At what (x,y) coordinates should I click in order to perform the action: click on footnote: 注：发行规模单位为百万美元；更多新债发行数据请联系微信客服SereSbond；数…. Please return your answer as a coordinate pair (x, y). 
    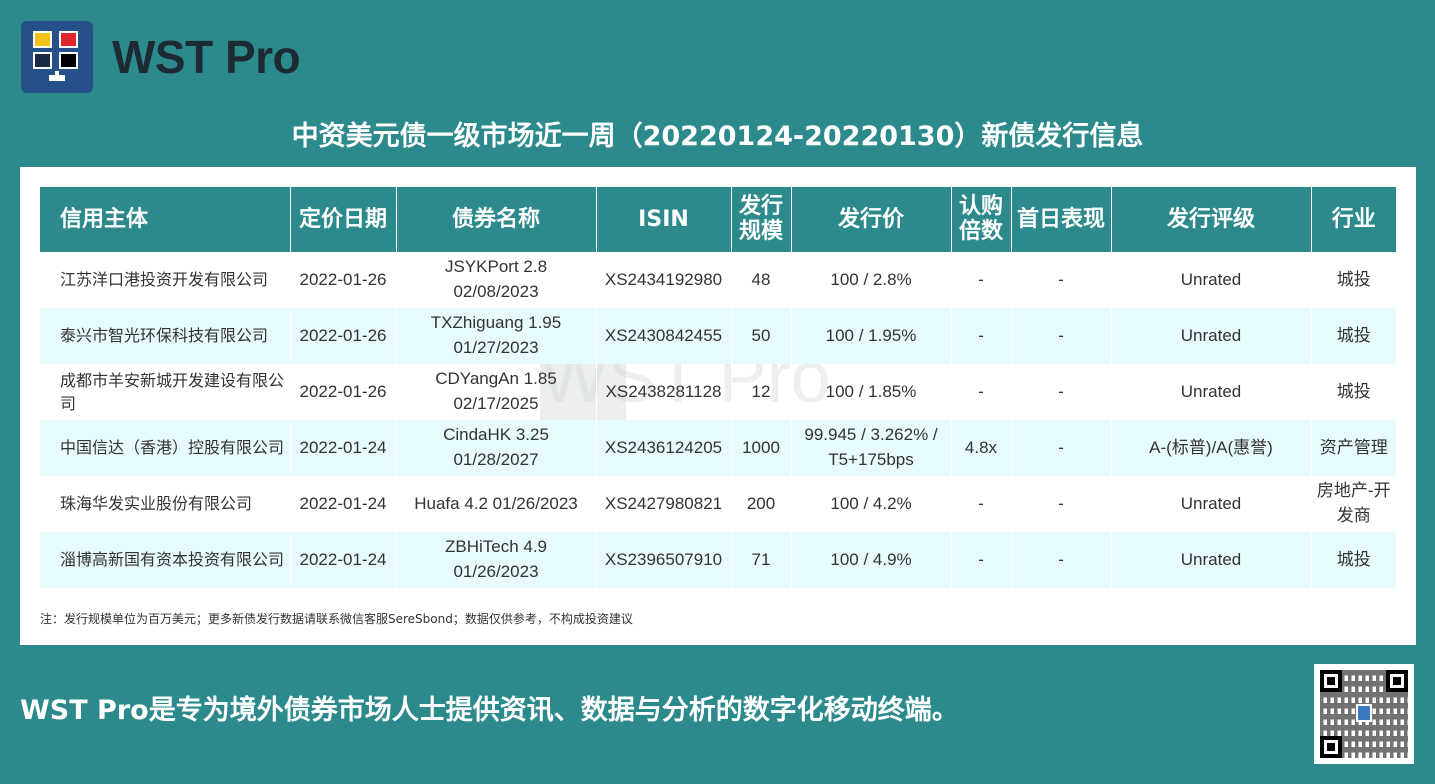
    Looking at the image, I should click on (336, 619).